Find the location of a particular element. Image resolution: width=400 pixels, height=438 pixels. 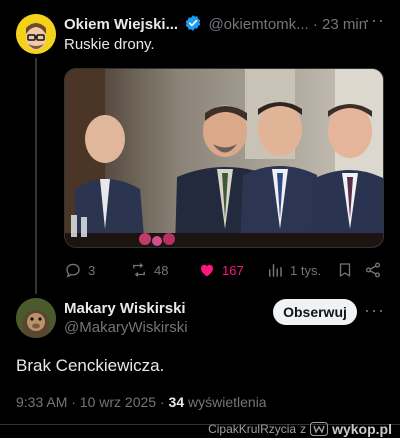

verified-badge-icon is located at coordinates (193, 25).